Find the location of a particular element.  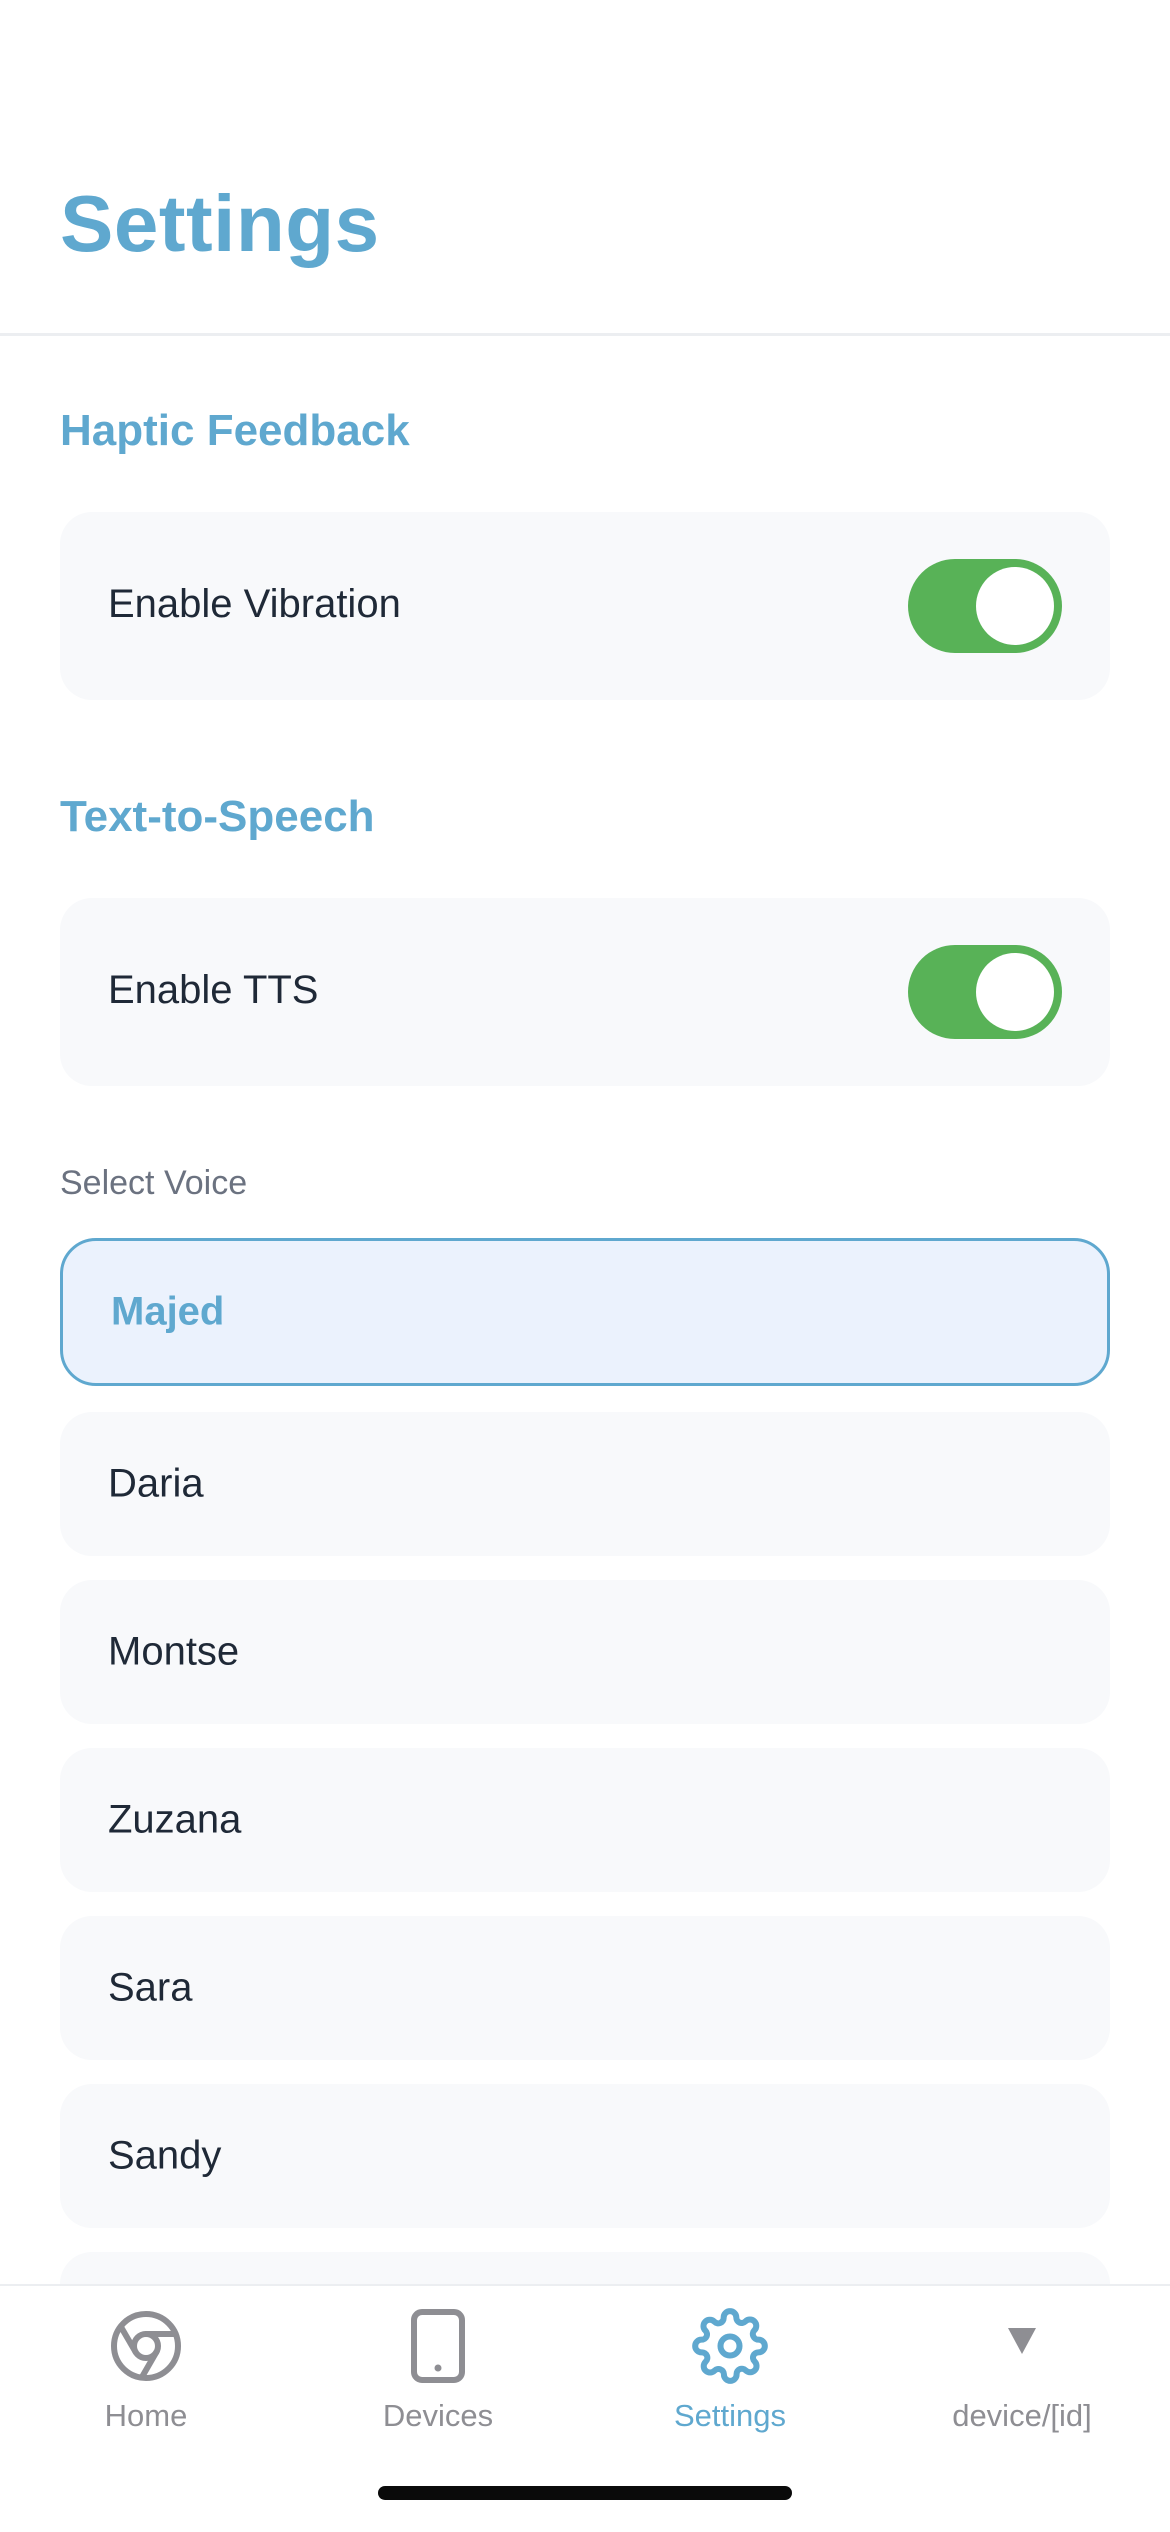

voice-option-daria: Daria is located at coordinates (585, 1484).